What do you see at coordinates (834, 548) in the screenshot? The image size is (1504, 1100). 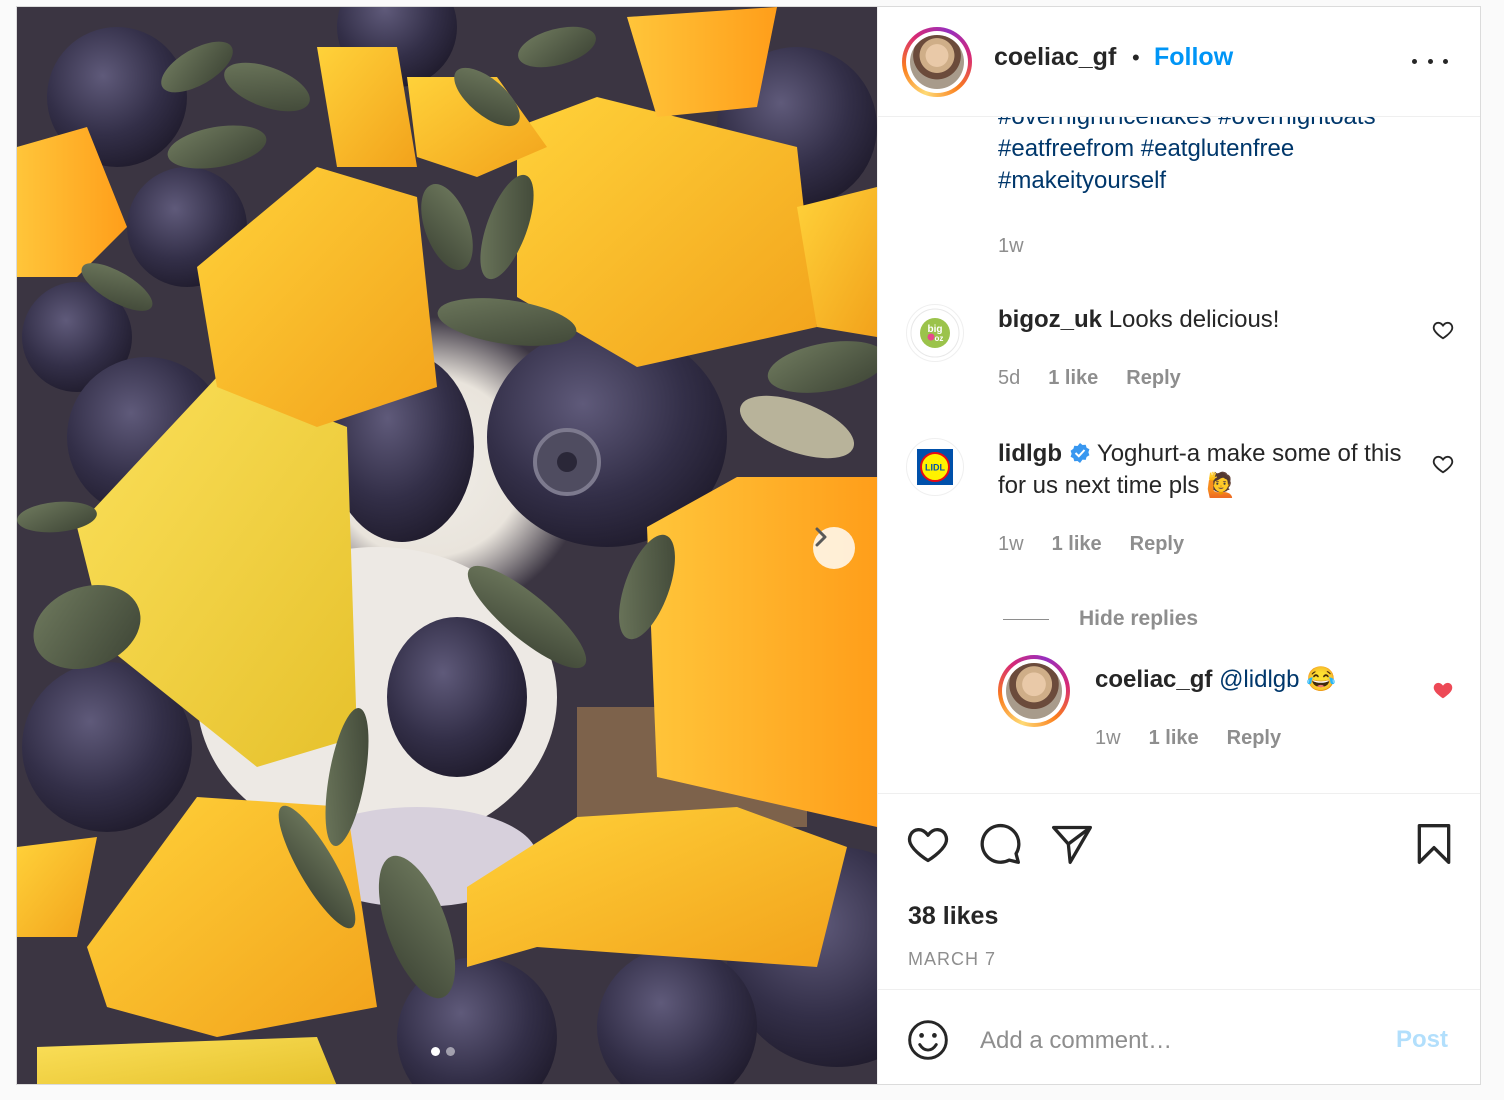 I see `next-photo-button` at bounding box center [834, 548].